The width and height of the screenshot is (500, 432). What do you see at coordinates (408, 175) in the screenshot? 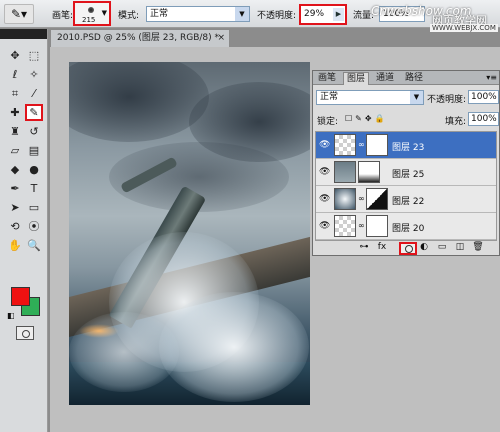
I see `layer-name: 图层 25` at bounding box center [408, 175].